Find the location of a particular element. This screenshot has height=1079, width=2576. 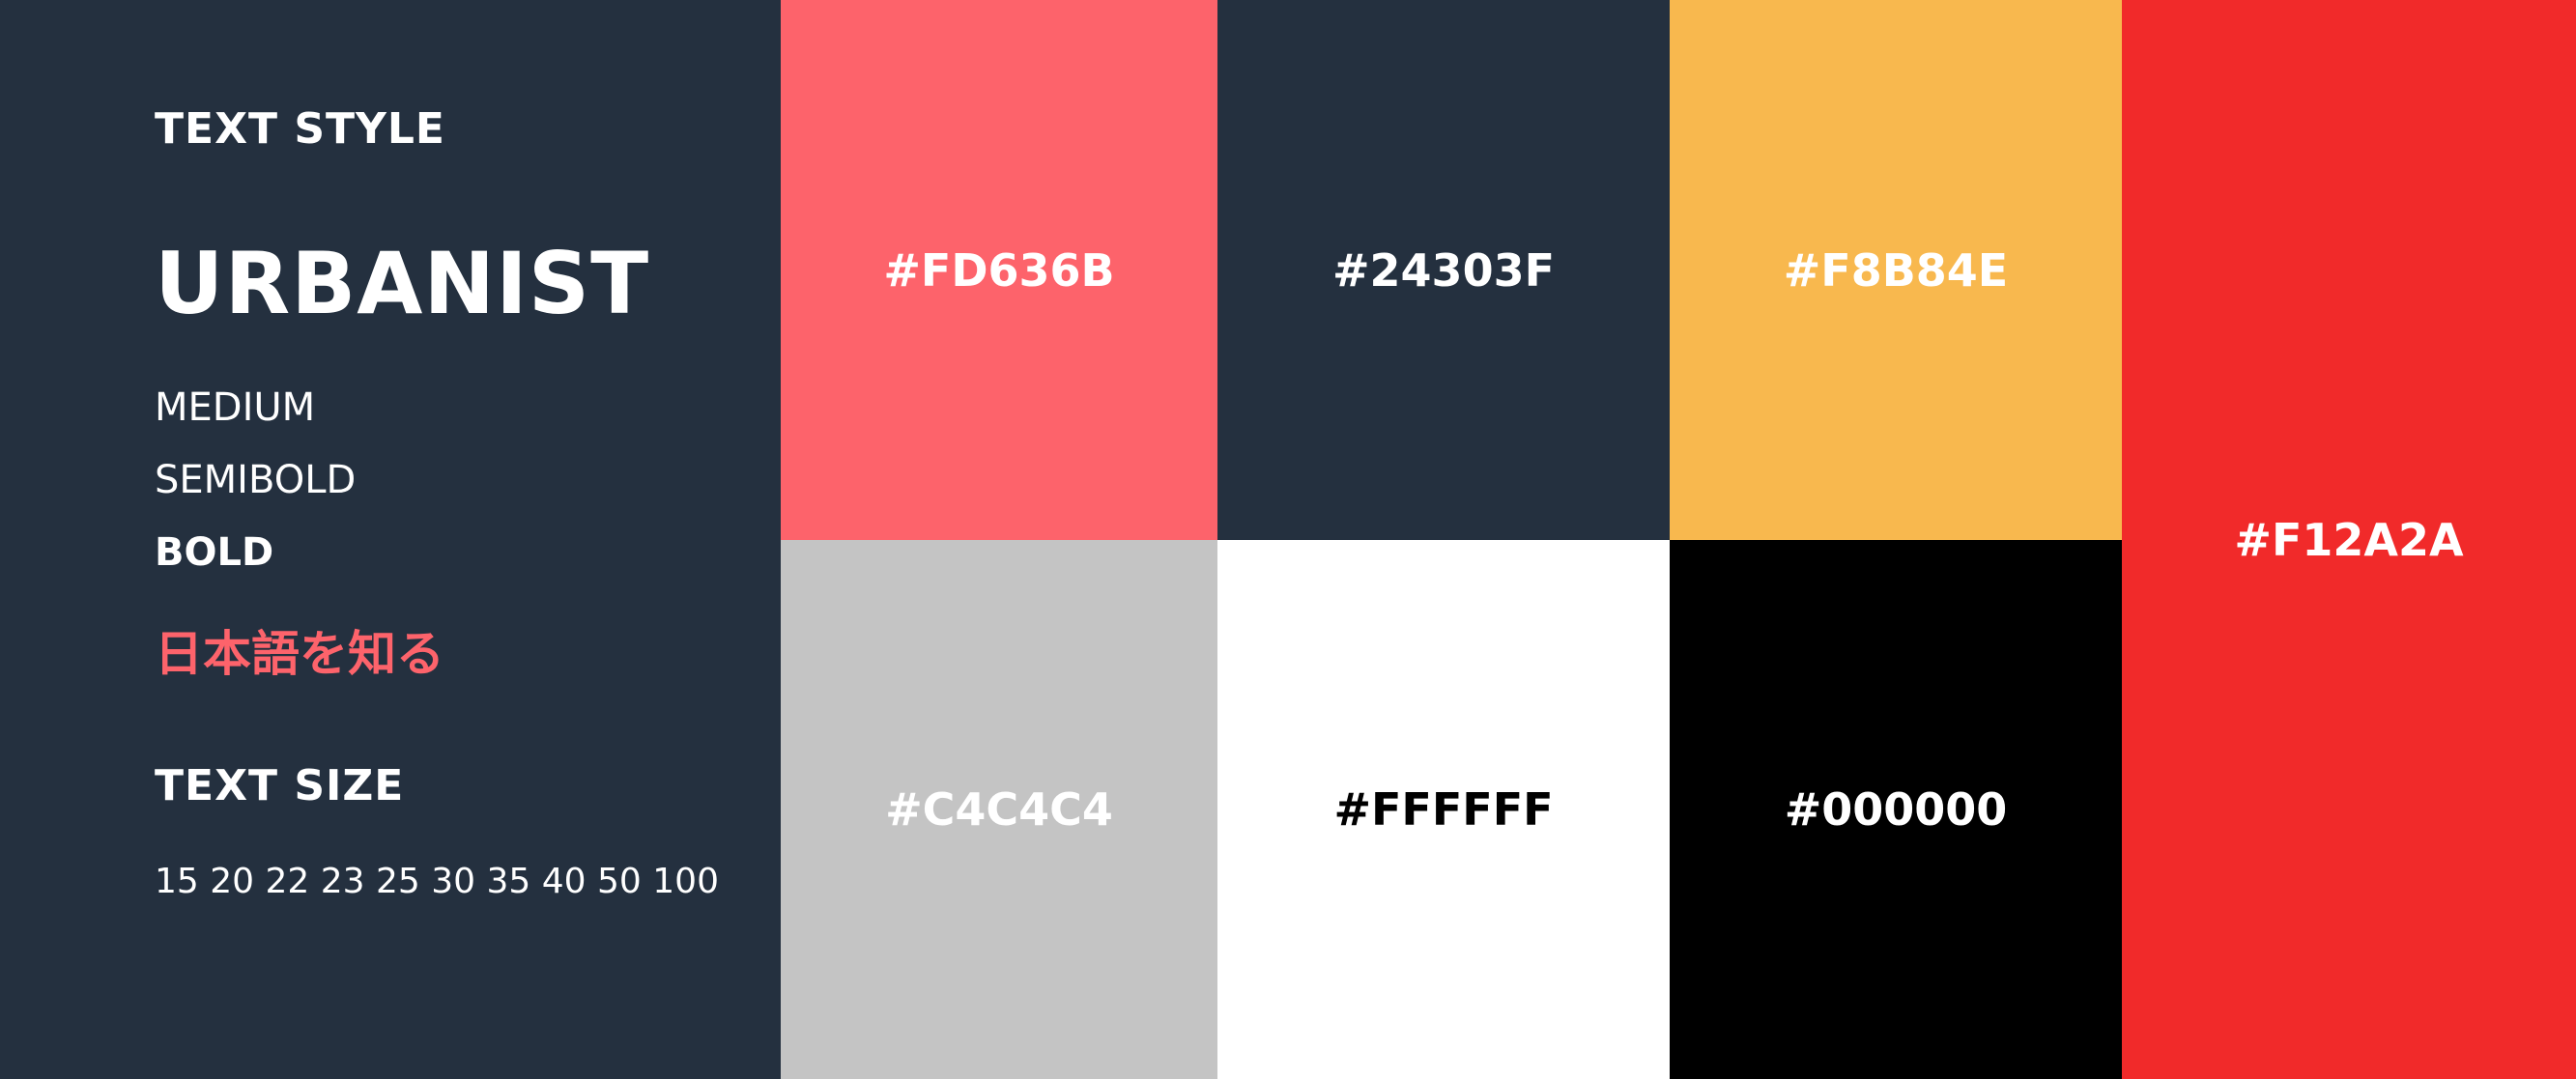

japanese-sample-text: 日本語を知る is located at coordinates (300, 654).